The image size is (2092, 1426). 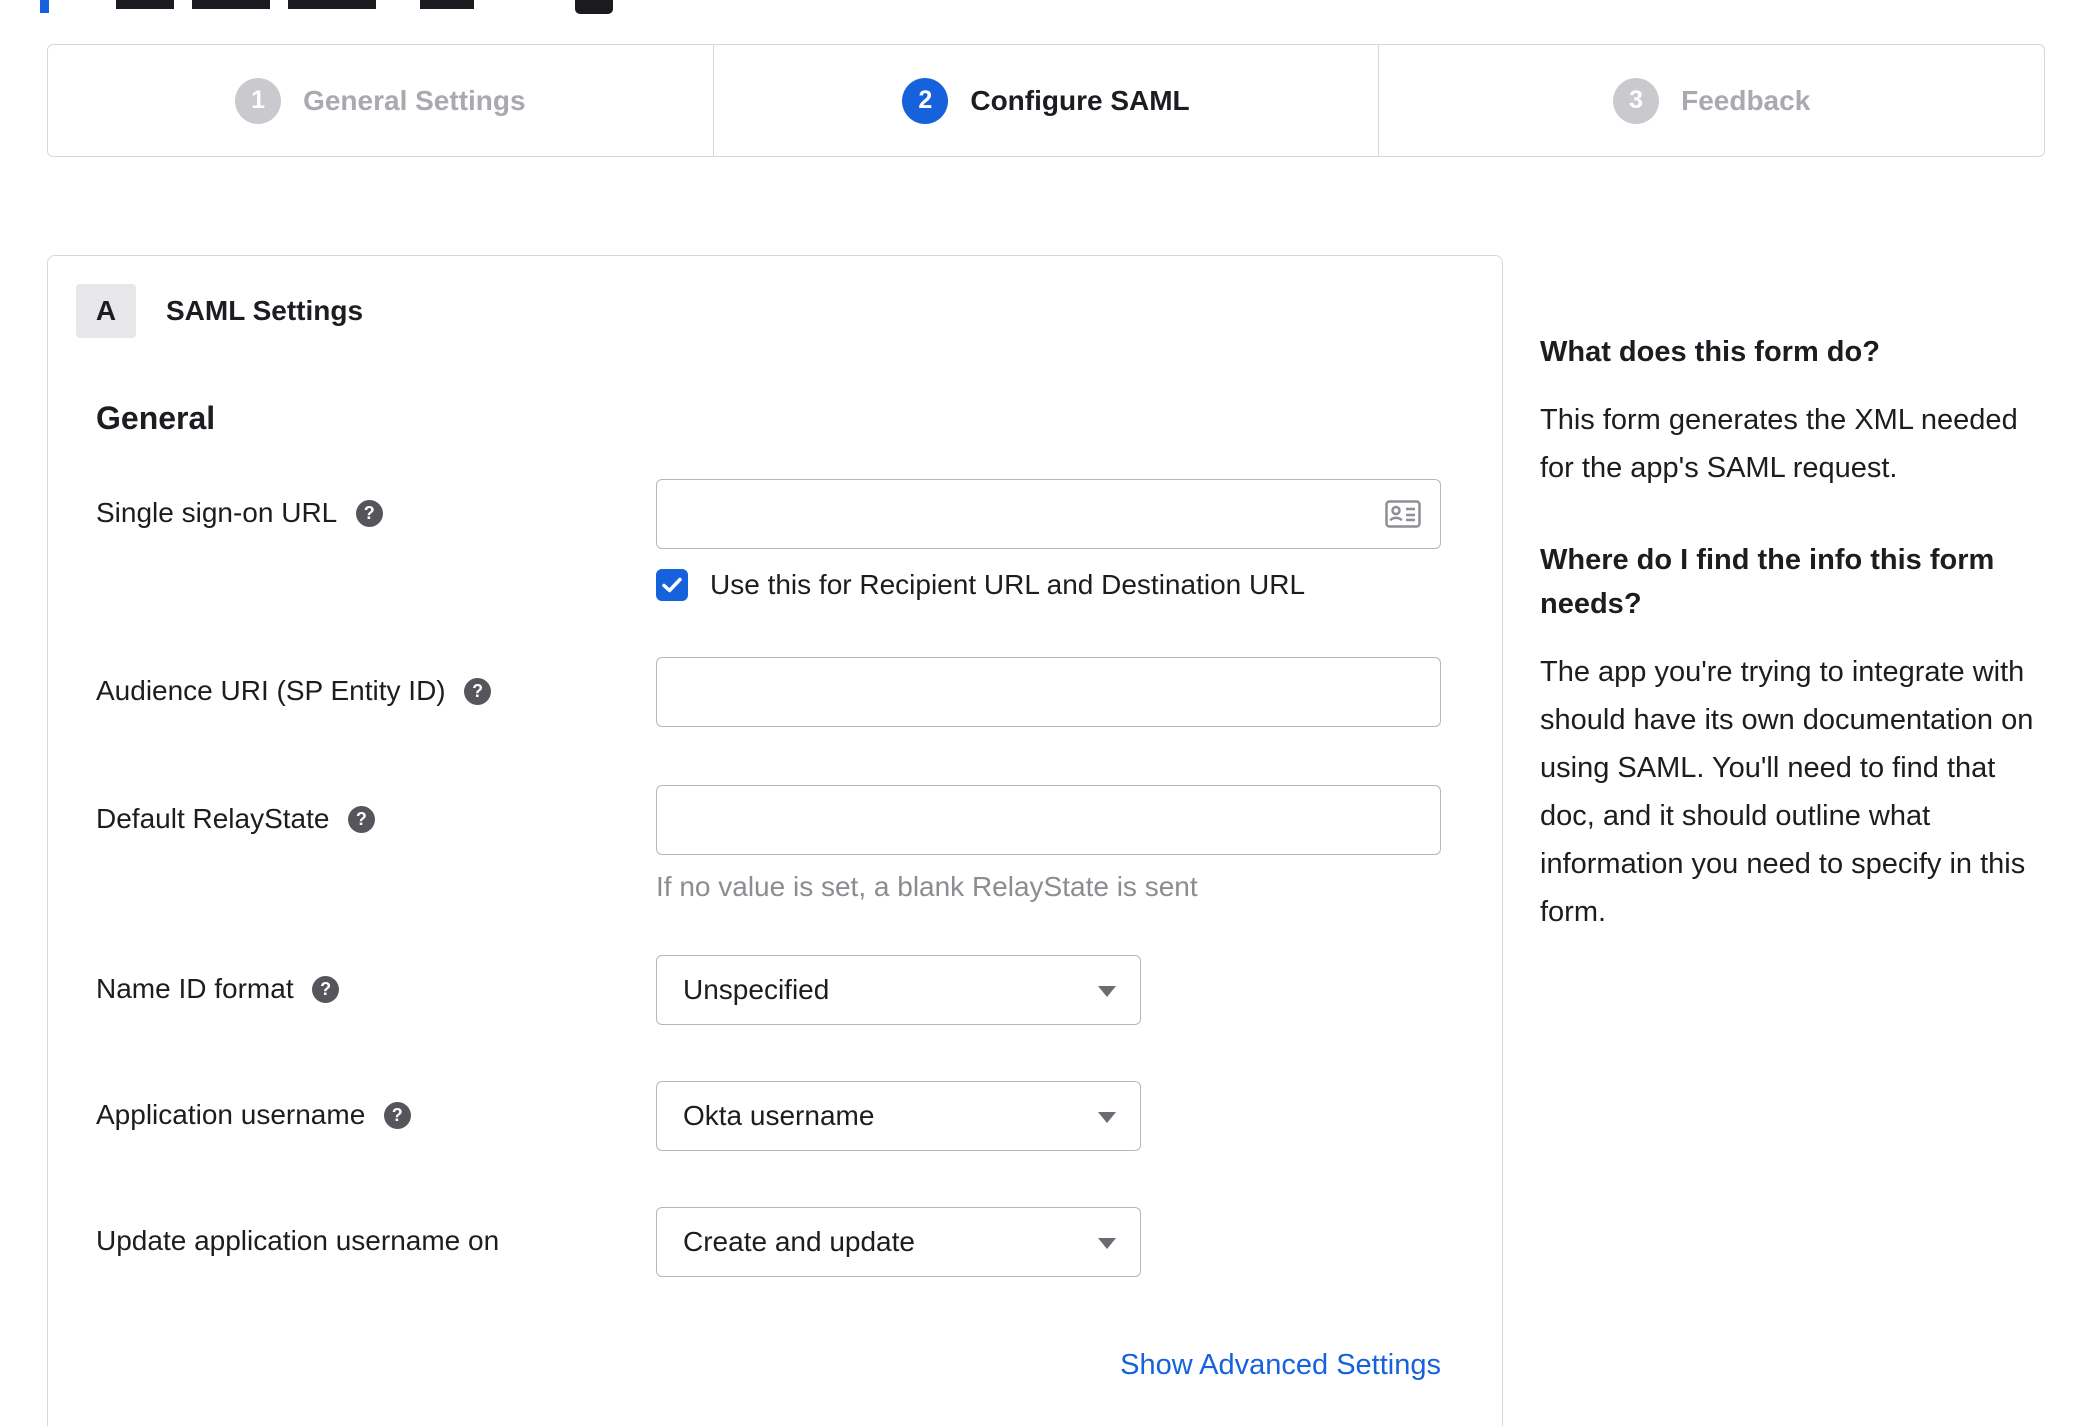 I want to click on relay-state-input-wrap, so click(x=1048, y=820).